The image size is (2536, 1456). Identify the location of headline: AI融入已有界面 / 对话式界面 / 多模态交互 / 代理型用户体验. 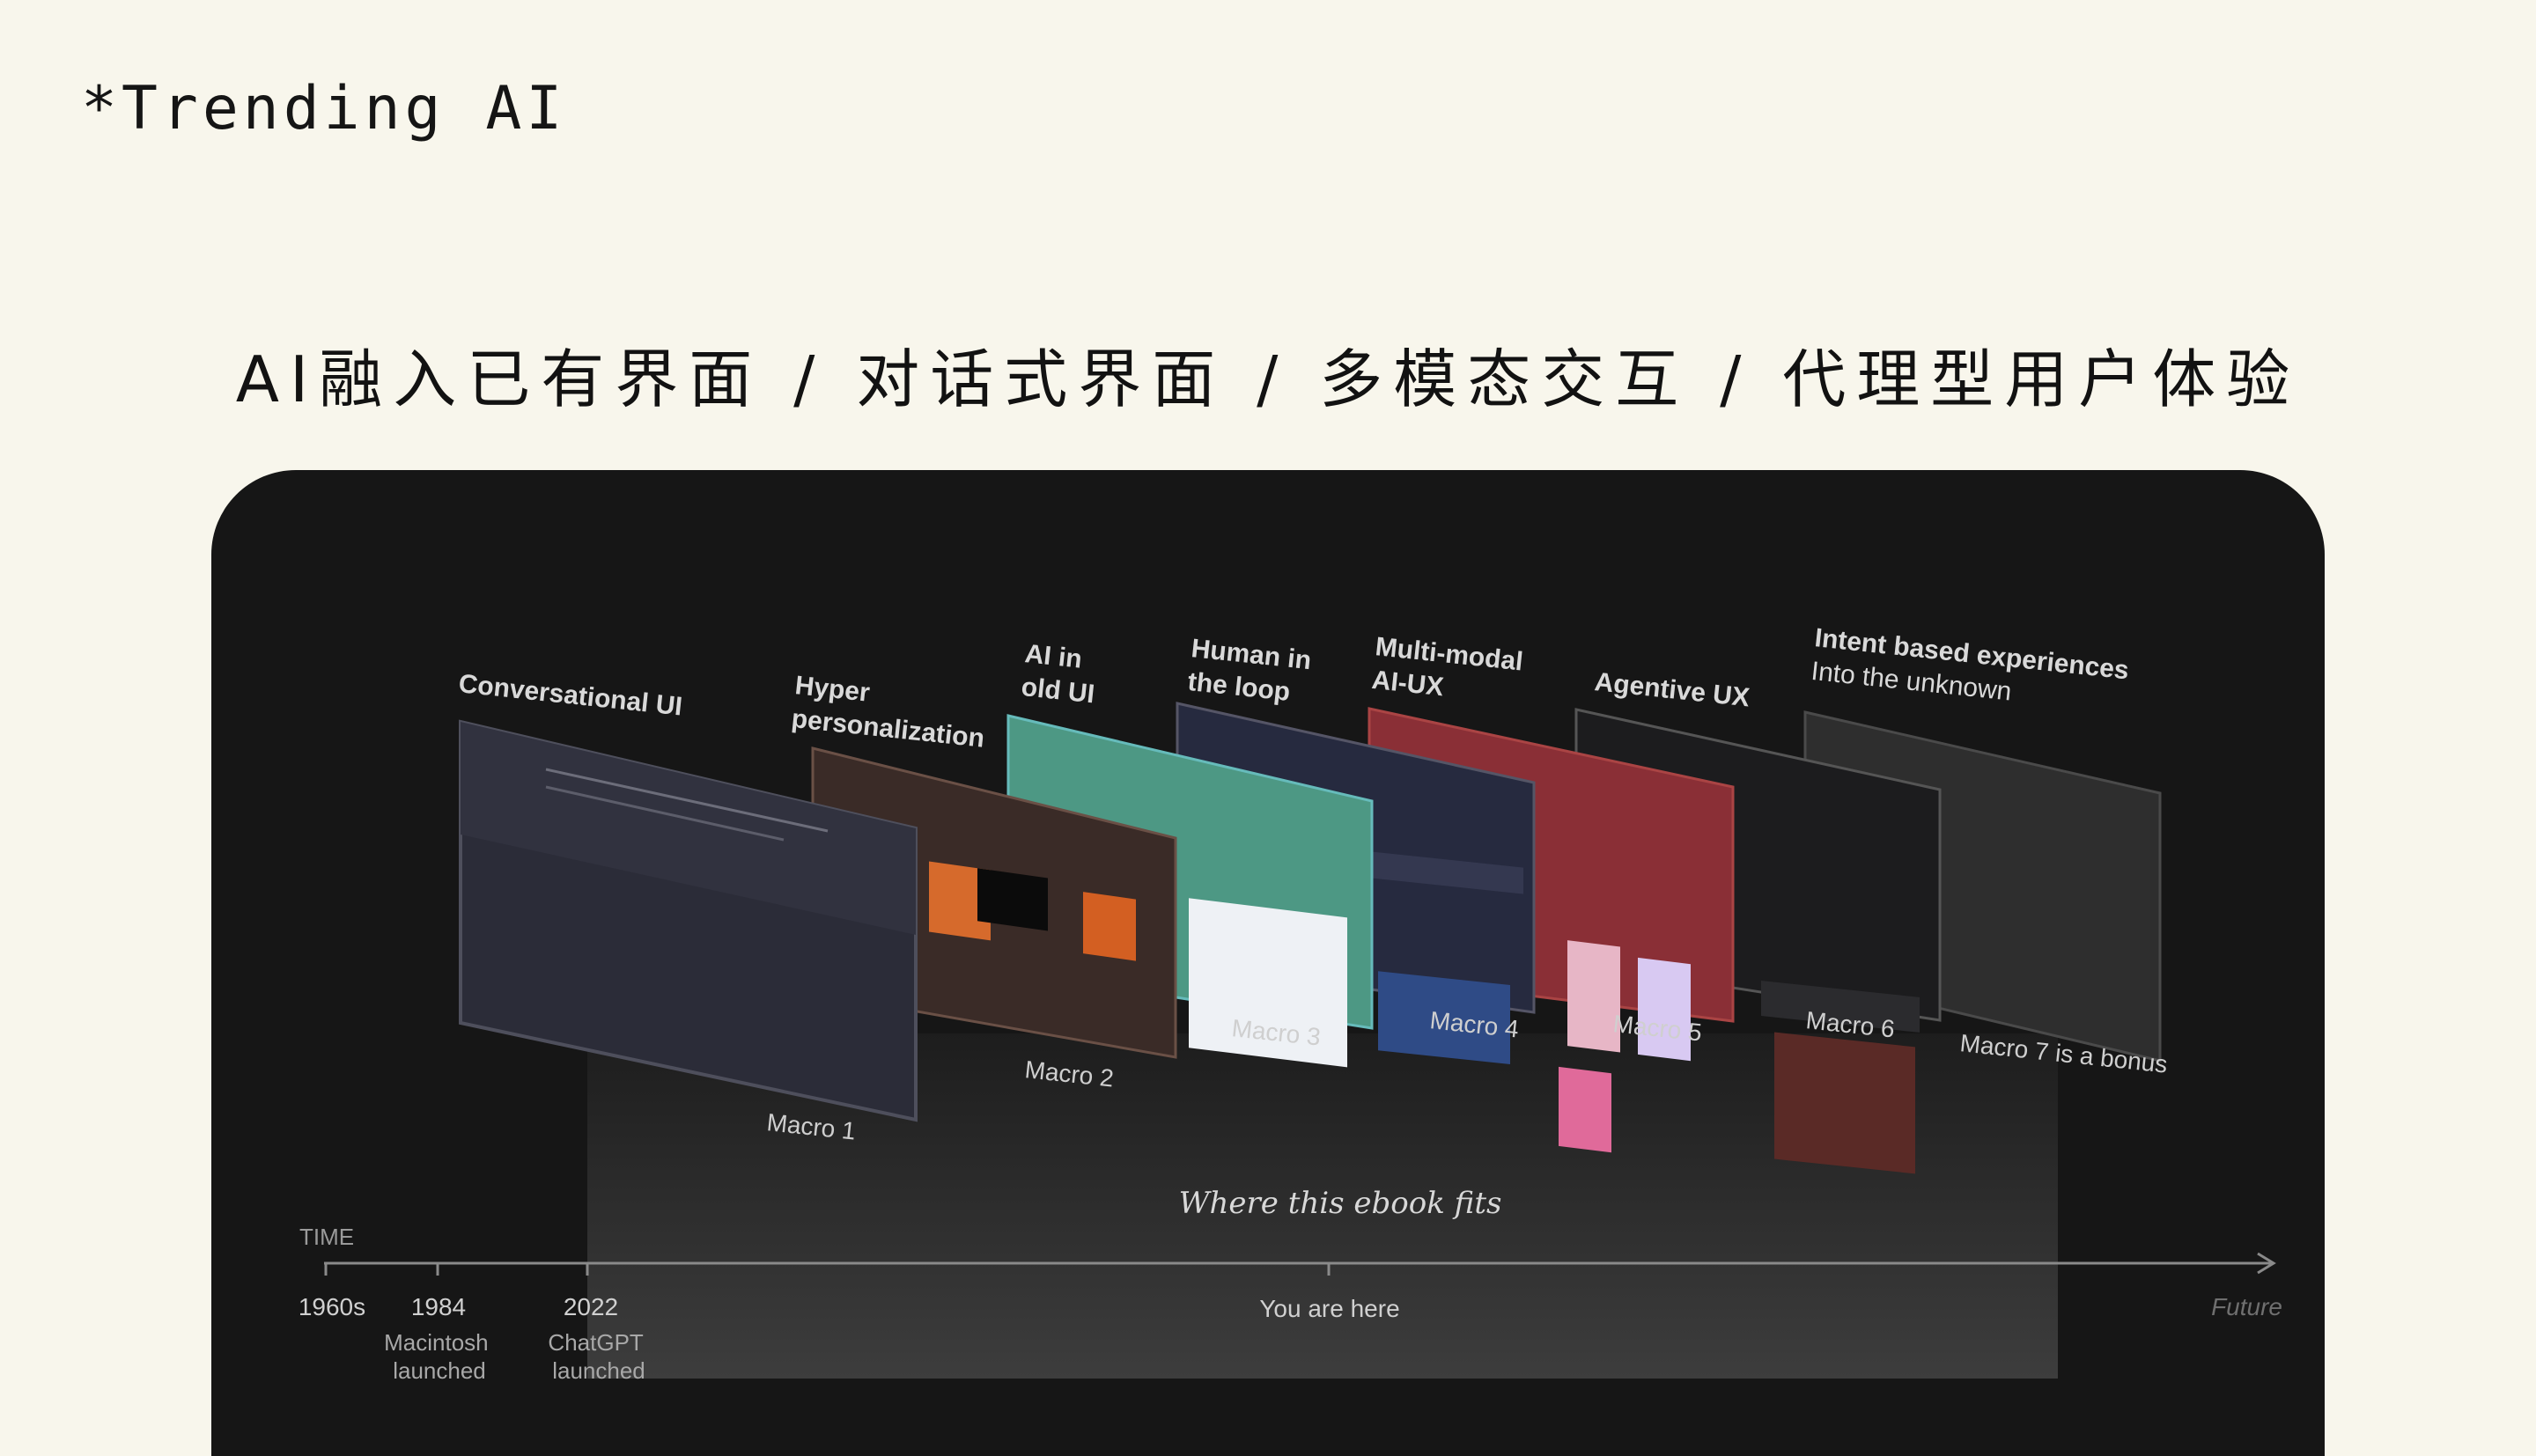
(1268, 379).